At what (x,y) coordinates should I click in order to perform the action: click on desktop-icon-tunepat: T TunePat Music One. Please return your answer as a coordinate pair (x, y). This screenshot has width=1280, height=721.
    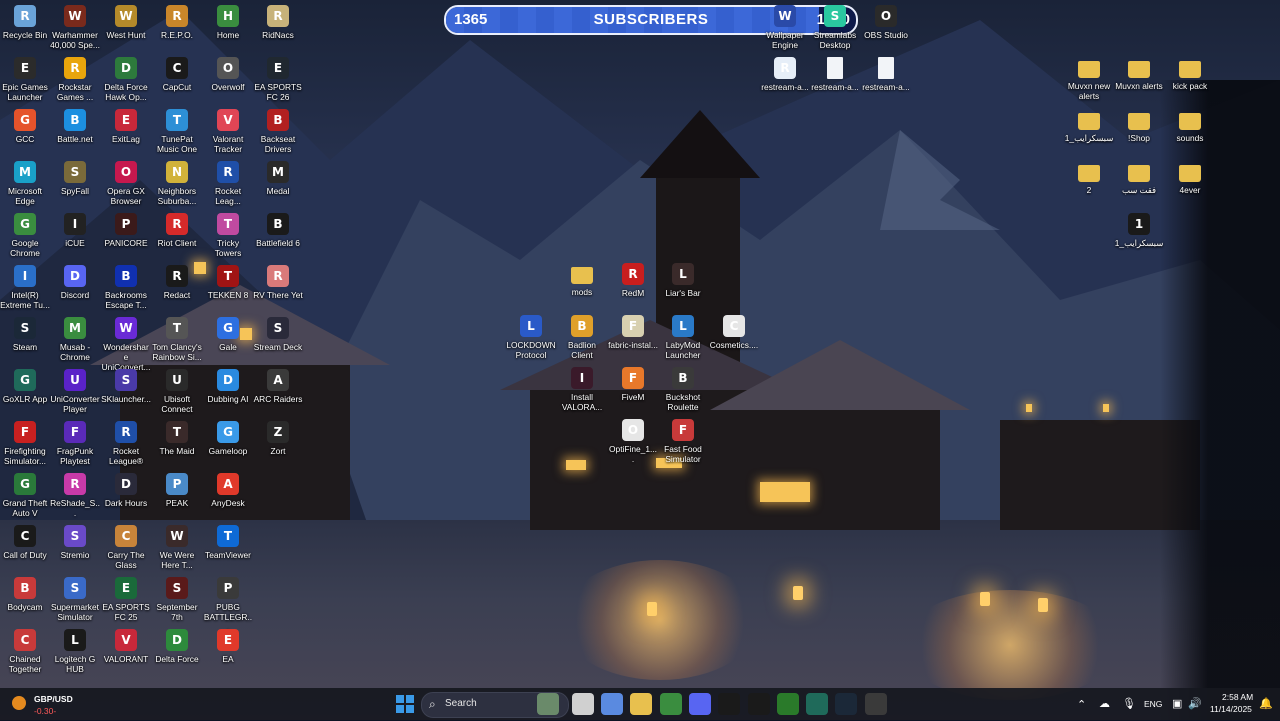
    Looking at the image, I should click on (177, 131).